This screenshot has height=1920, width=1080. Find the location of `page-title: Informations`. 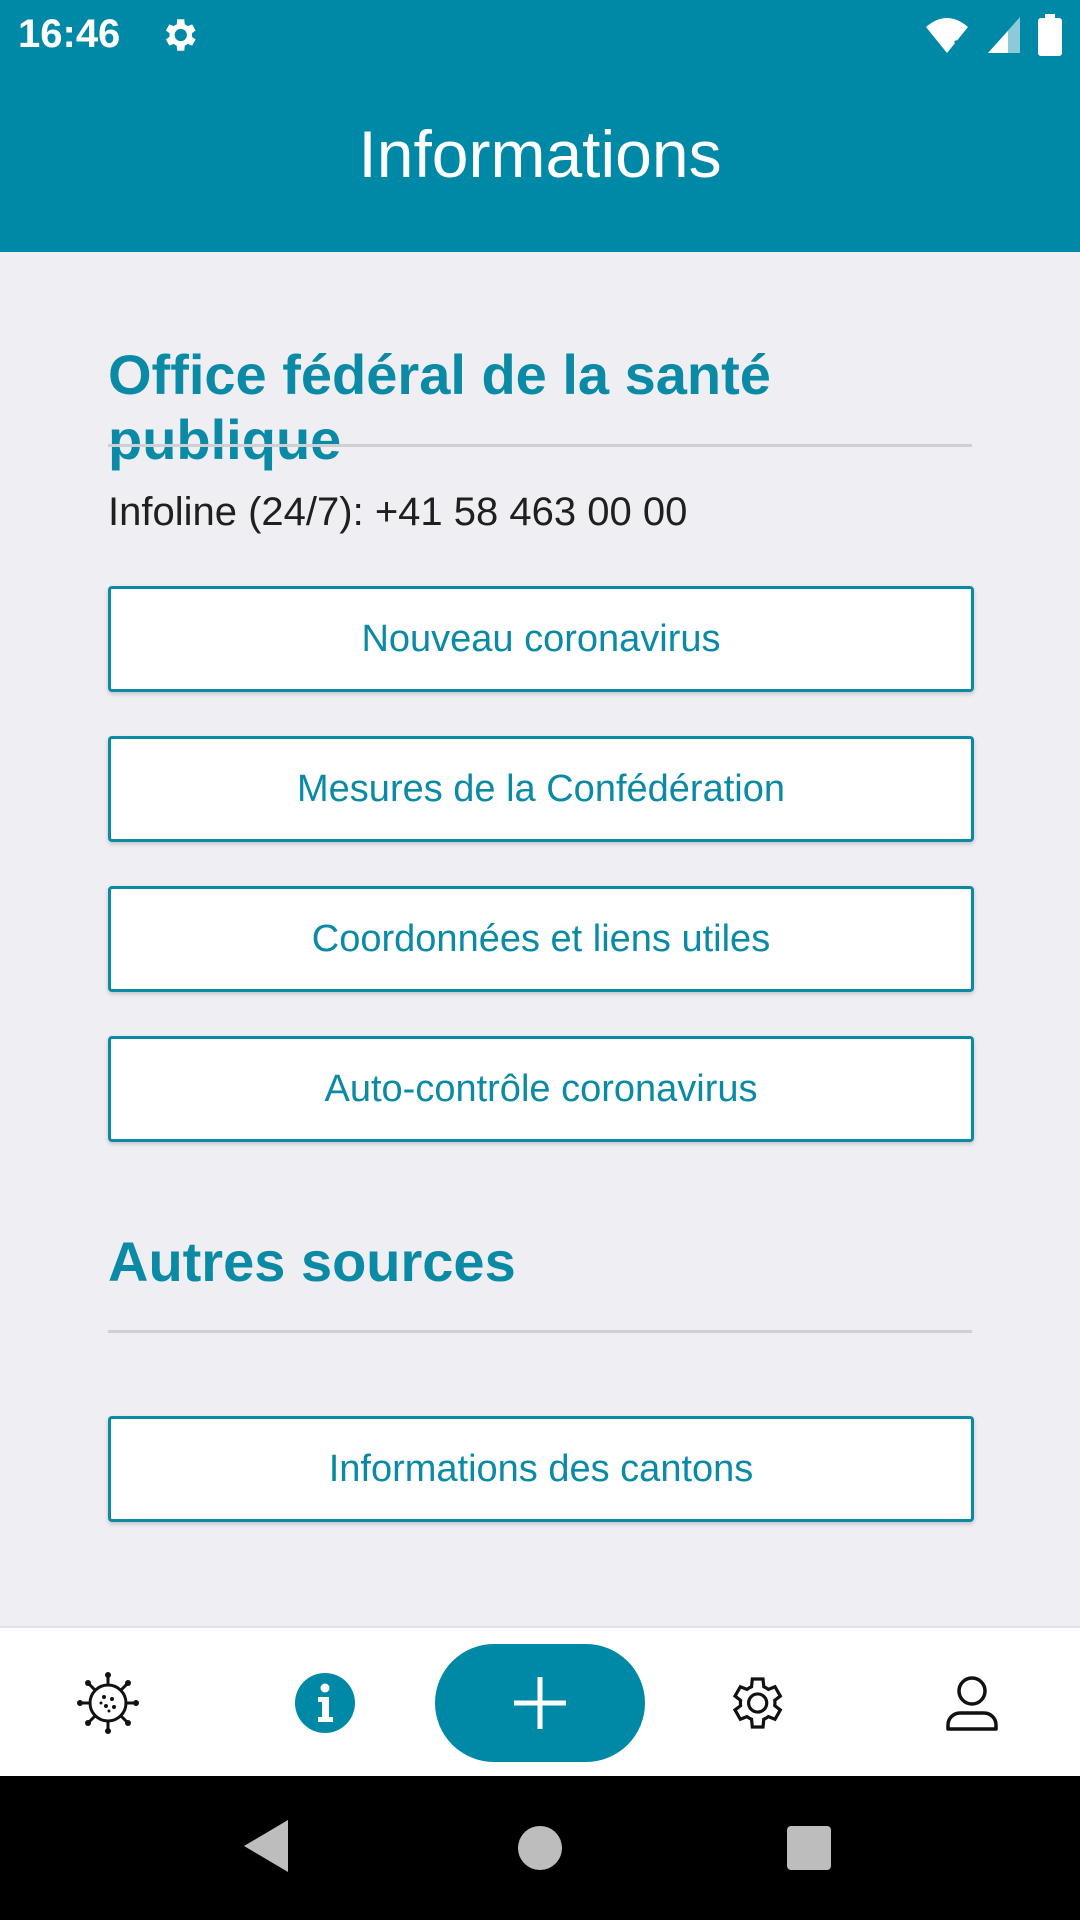

page-title: Informations is located at coordinates (540, 154).